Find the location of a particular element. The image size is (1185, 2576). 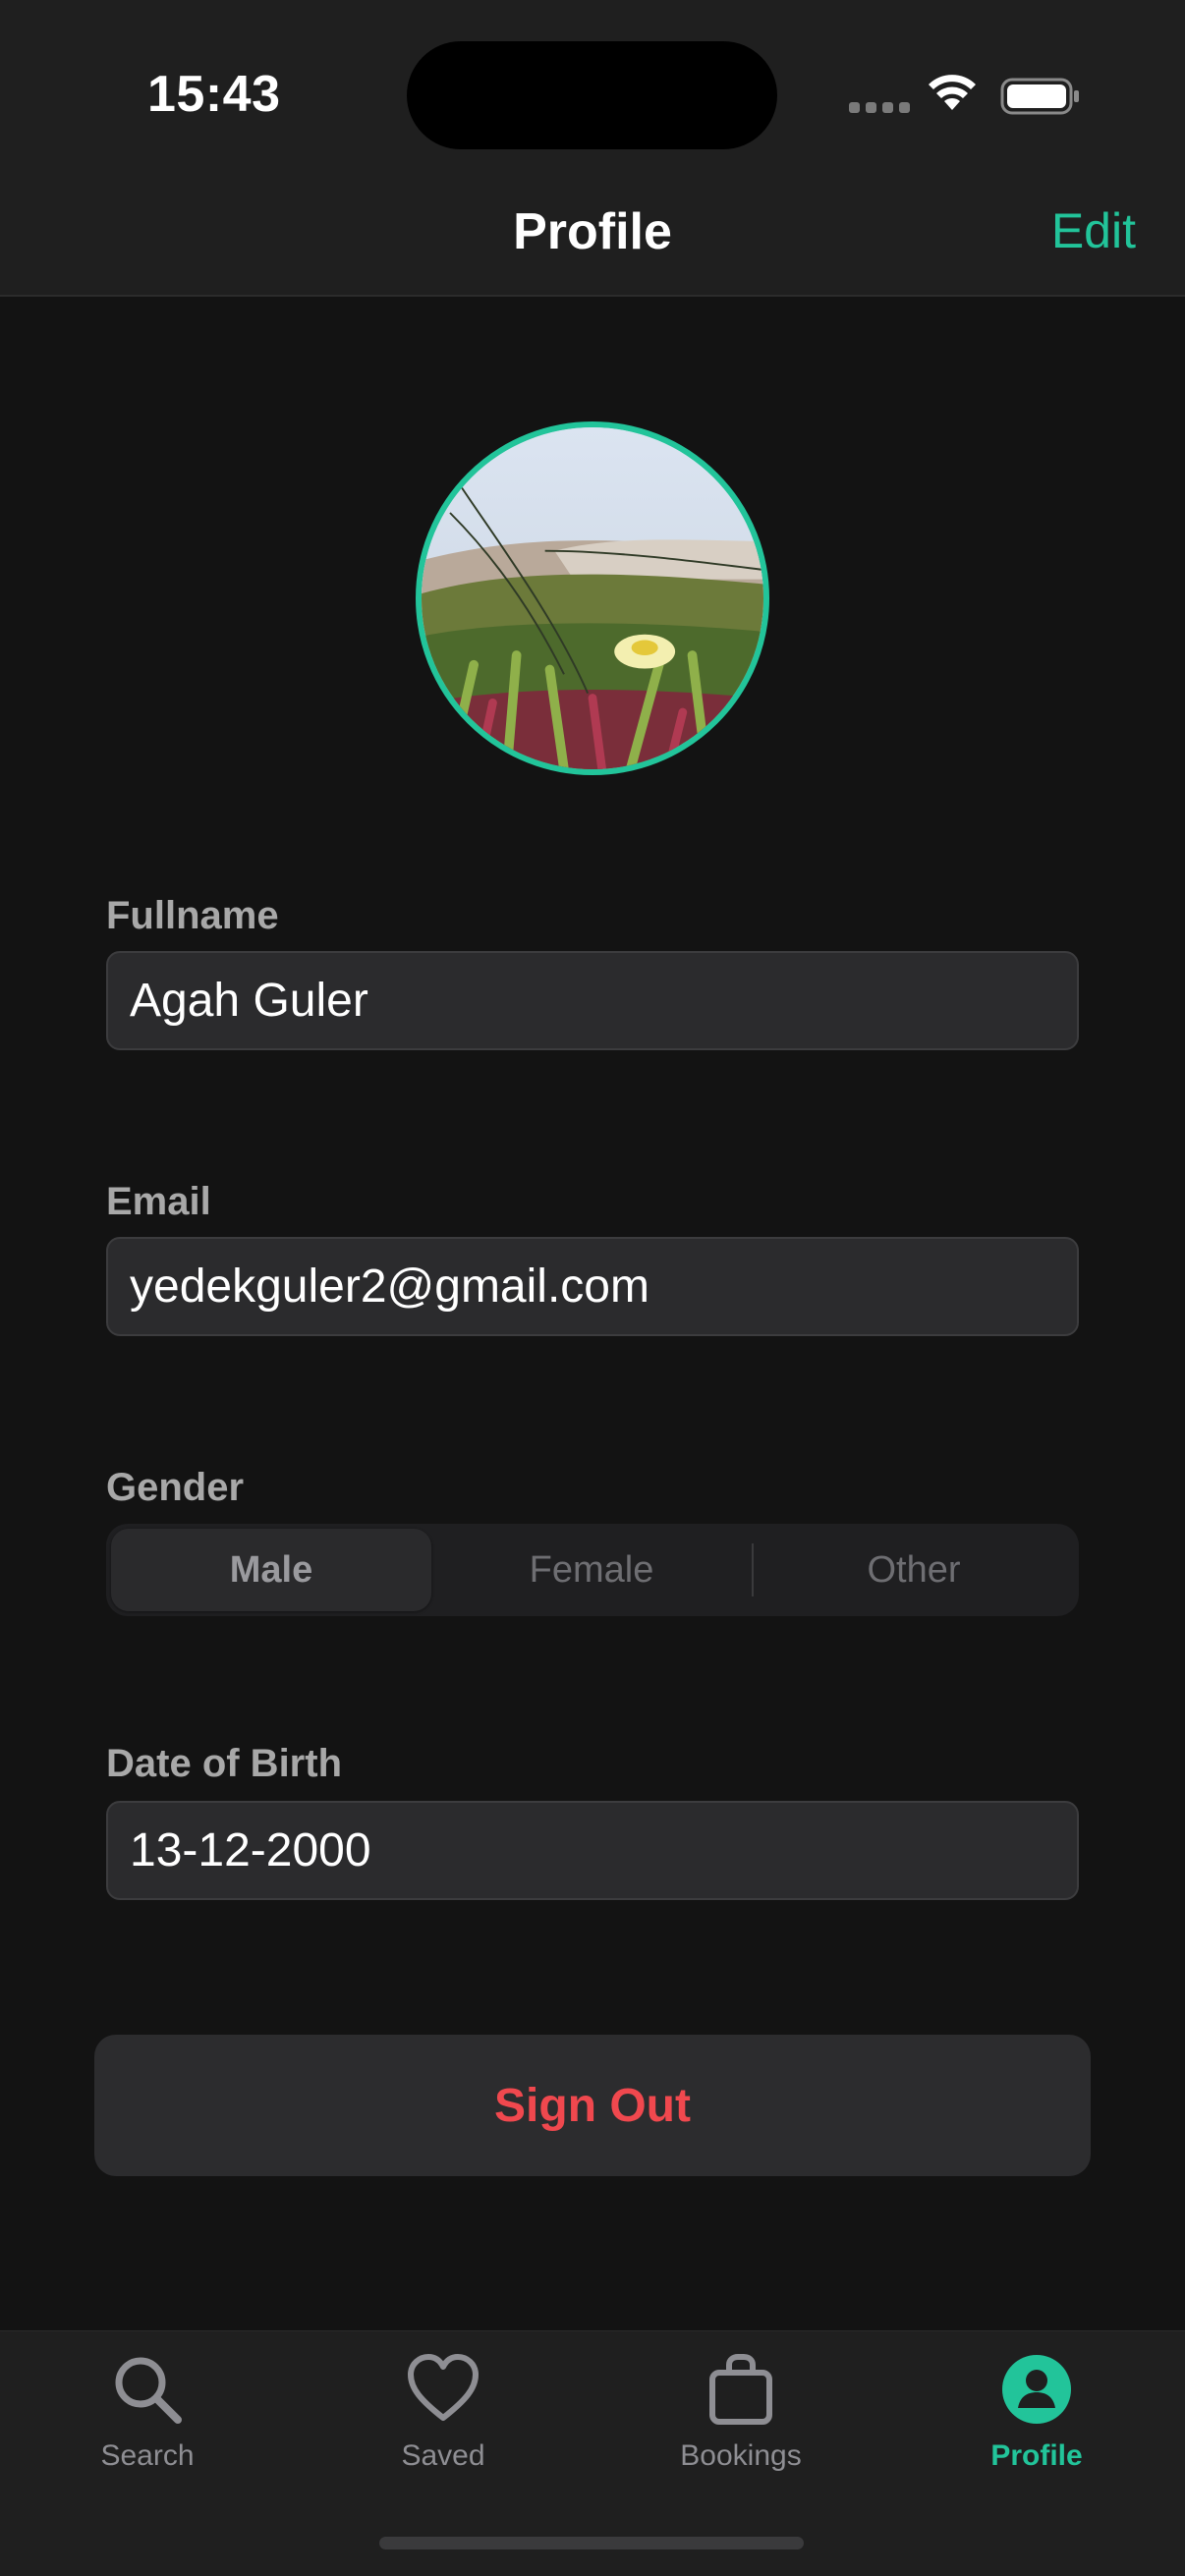

tab-profile: Profile is located at coordinates (1037, 2422).